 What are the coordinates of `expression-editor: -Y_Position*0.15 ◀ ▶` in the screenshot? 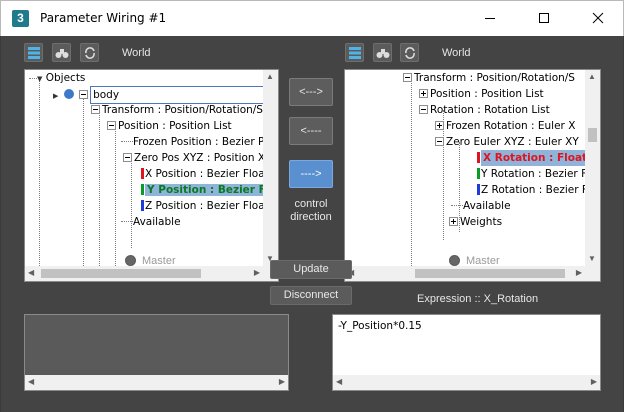 It's located at (466, 352).